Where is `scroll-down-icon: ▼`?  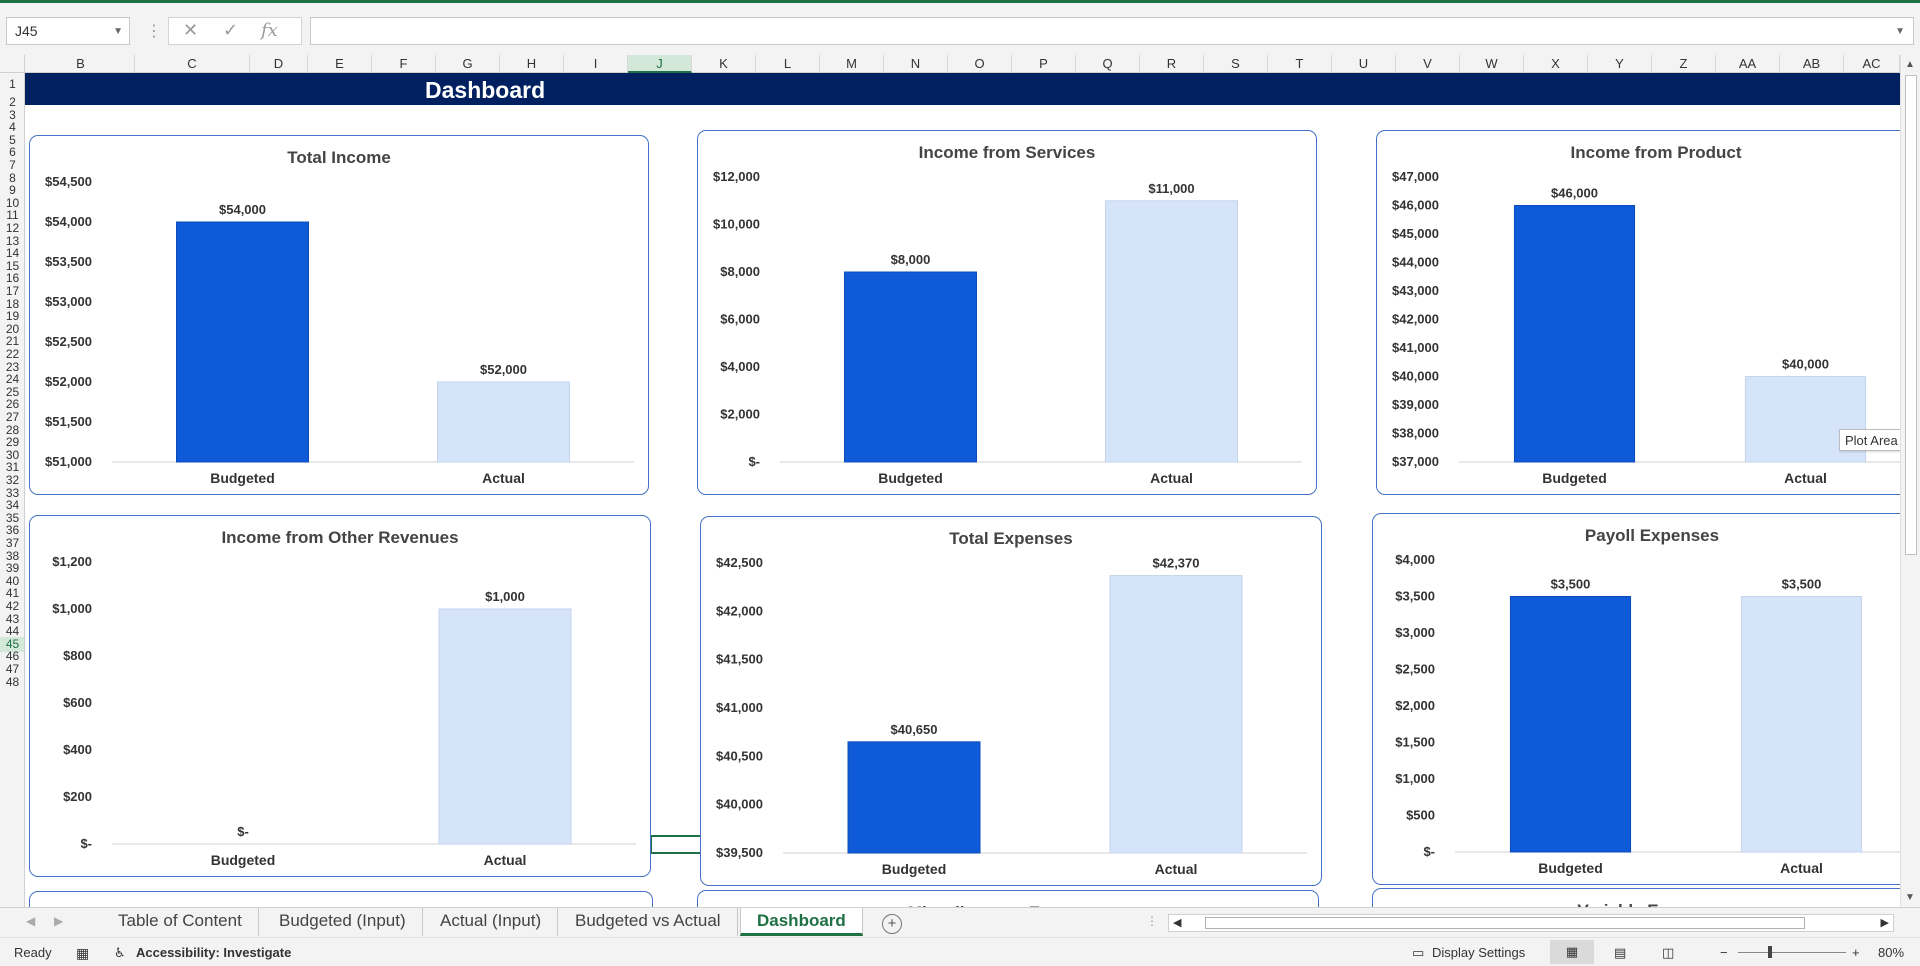
scroll-down-icon: ▼ is located at coordinates (1910, 897).